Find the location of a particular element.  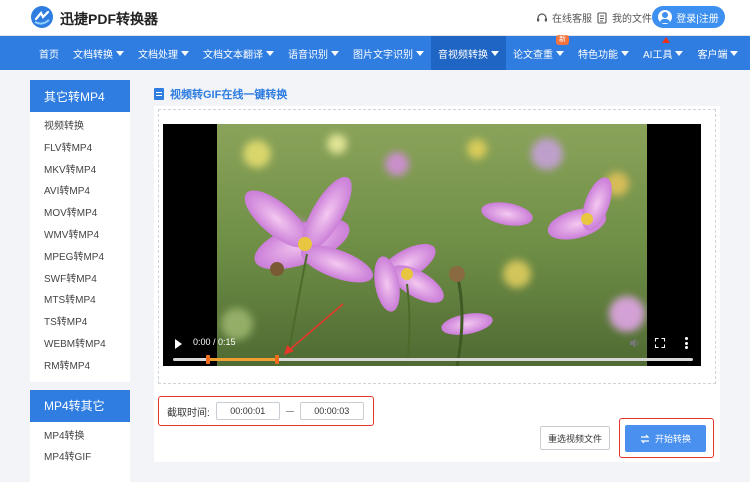

start-convert-button: 开始转换 is located at coordinates (665, 438).